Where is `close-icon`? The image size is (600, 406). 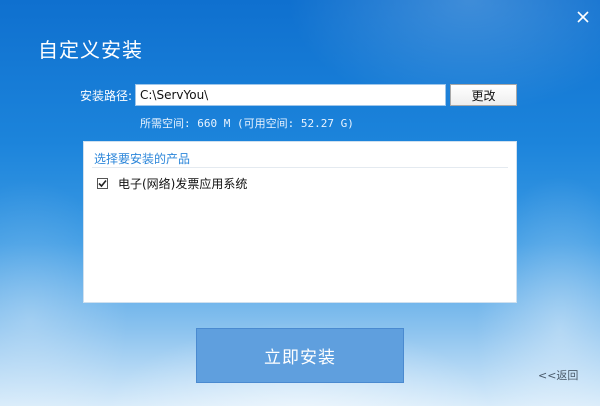
close-icon is located at coordinates (583, 17).